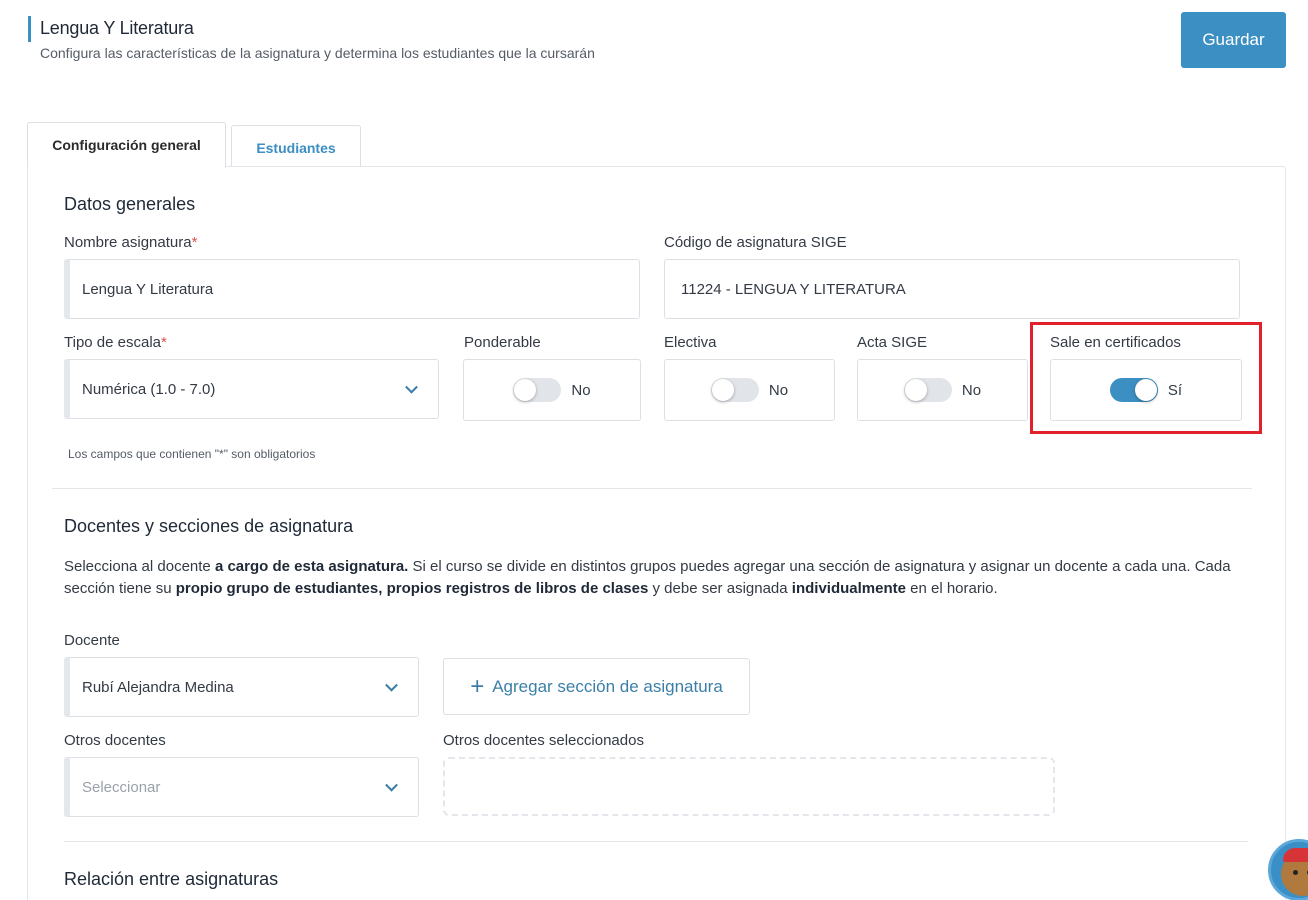 The width and height of the screenshot is (1308, 900). Describe the element at coordinates (148, 289) in the screenshot. I see `name-input-value: Lengua Y Literatura` at that location.